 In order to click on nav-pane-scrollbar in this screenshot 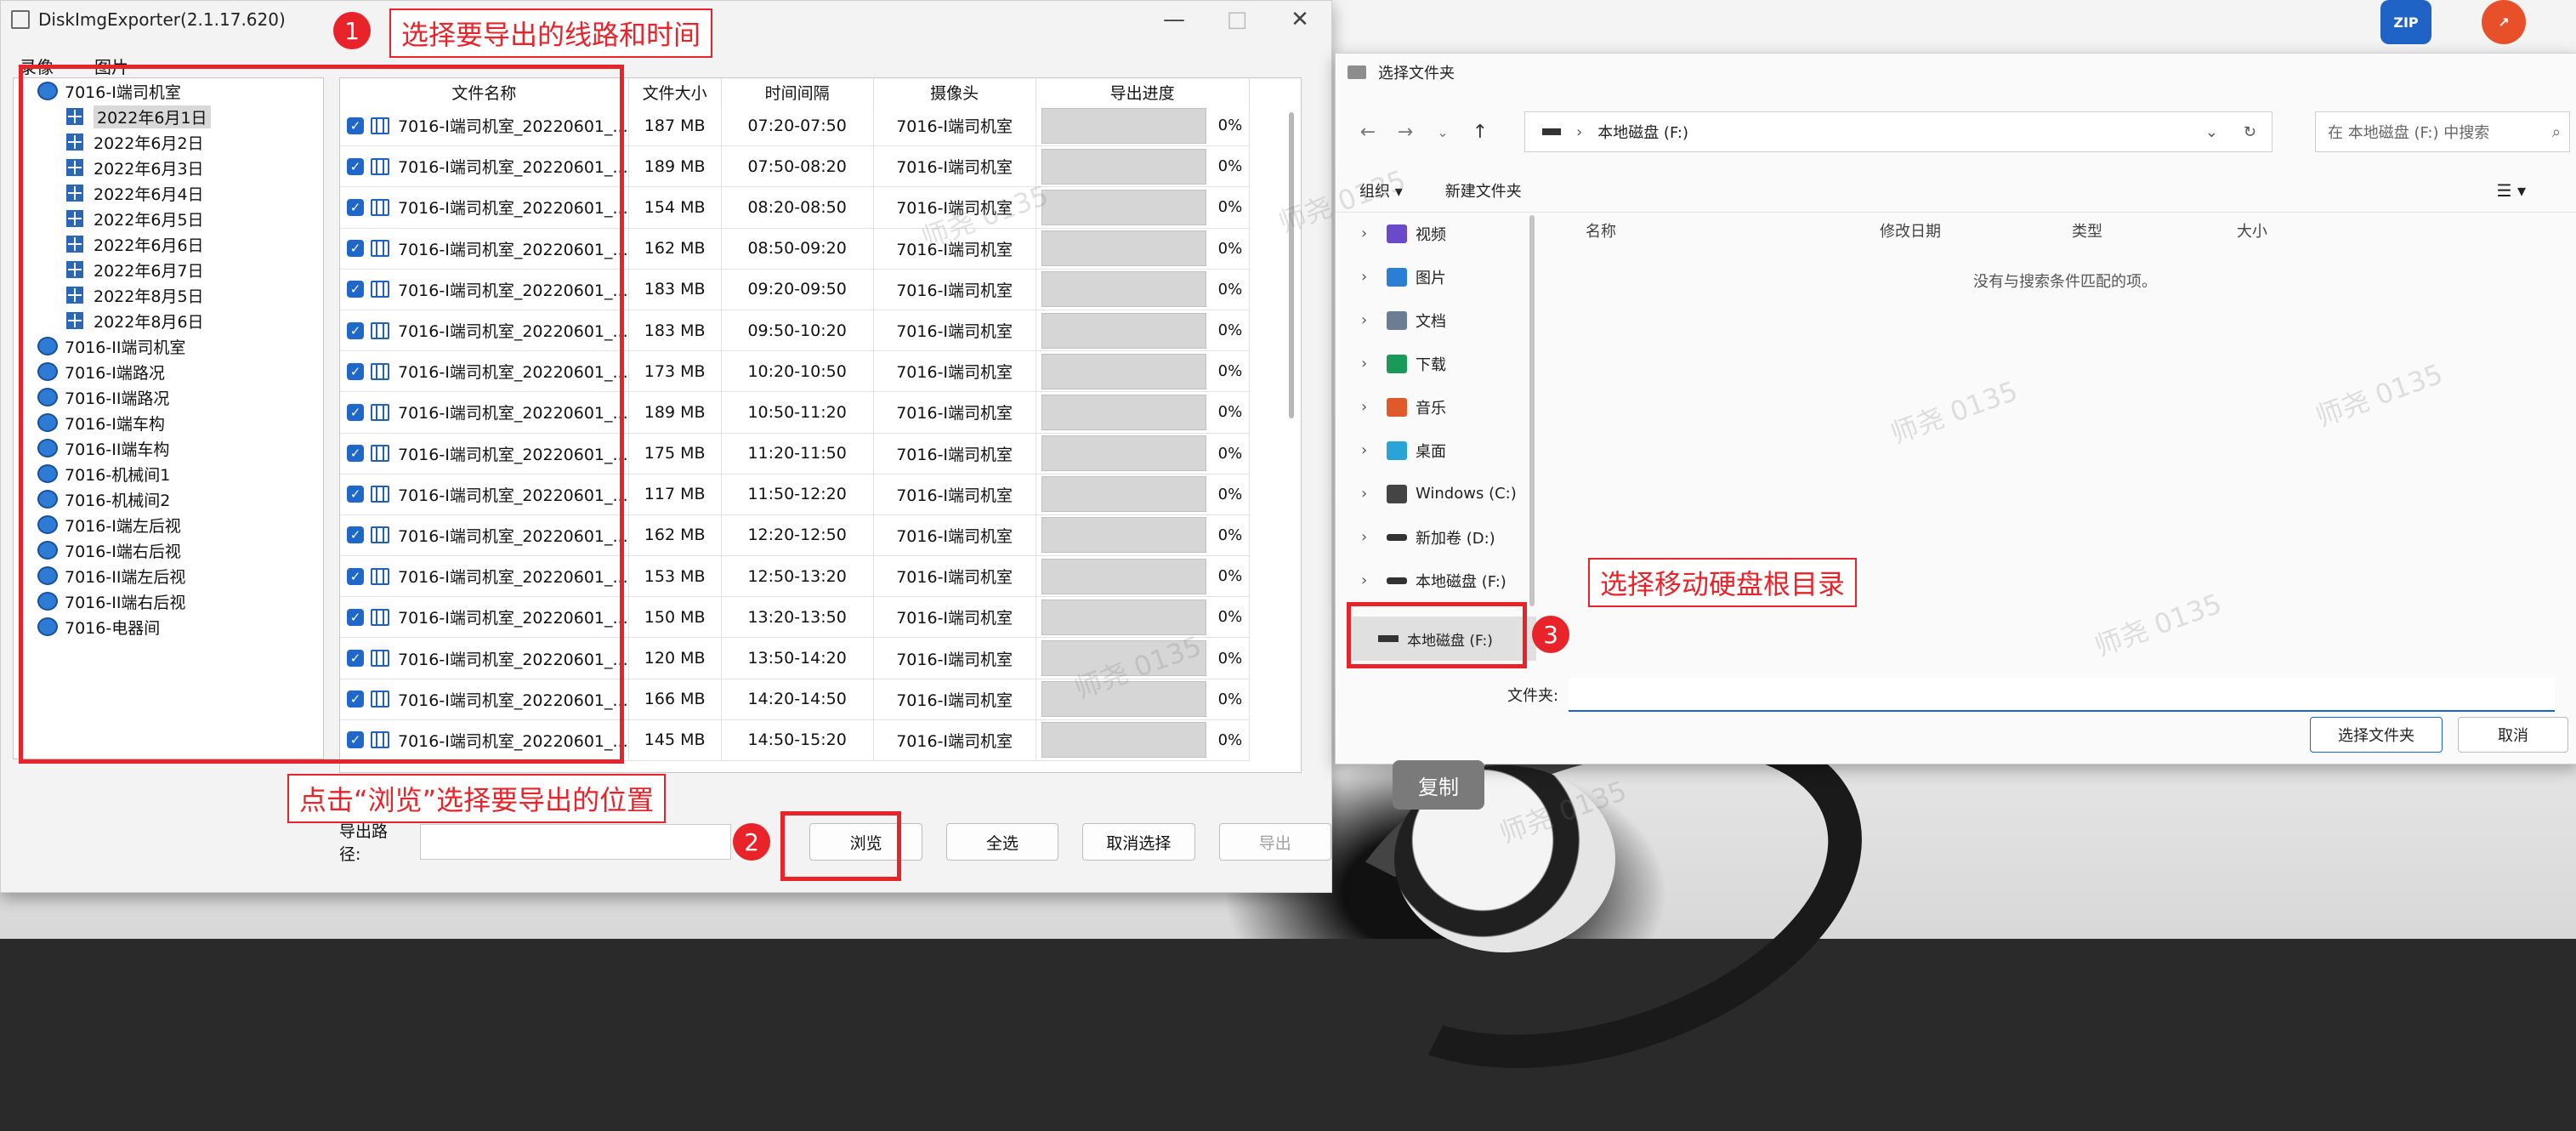, I will do `click(1532, 410)`.